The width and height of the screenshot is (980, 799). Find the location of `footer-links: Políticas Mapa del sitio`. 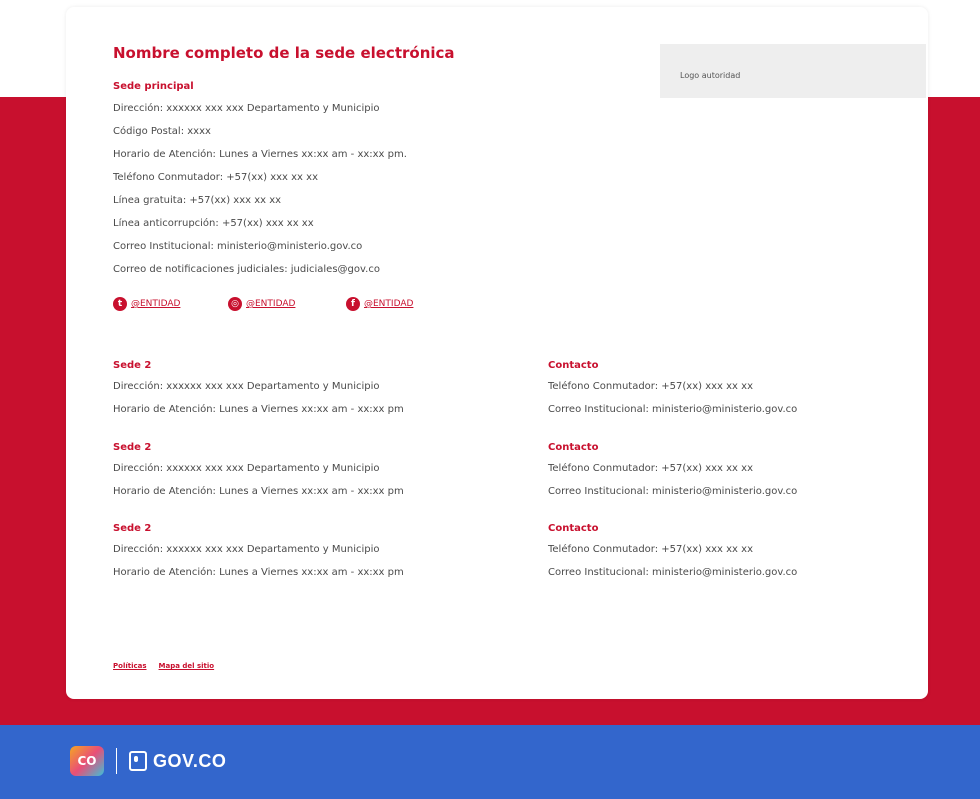

footer-links: Políticas Mapa del sitio is located at coordinates (163, 666).